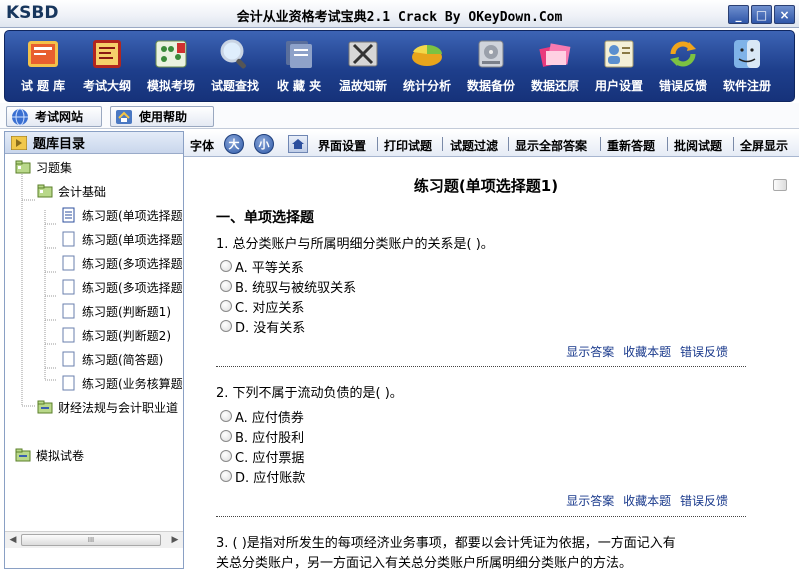 This screenshot has height=572, width=799. I want to click on tree-node-short-answer: 练习题(简答题), so click(112, 359).